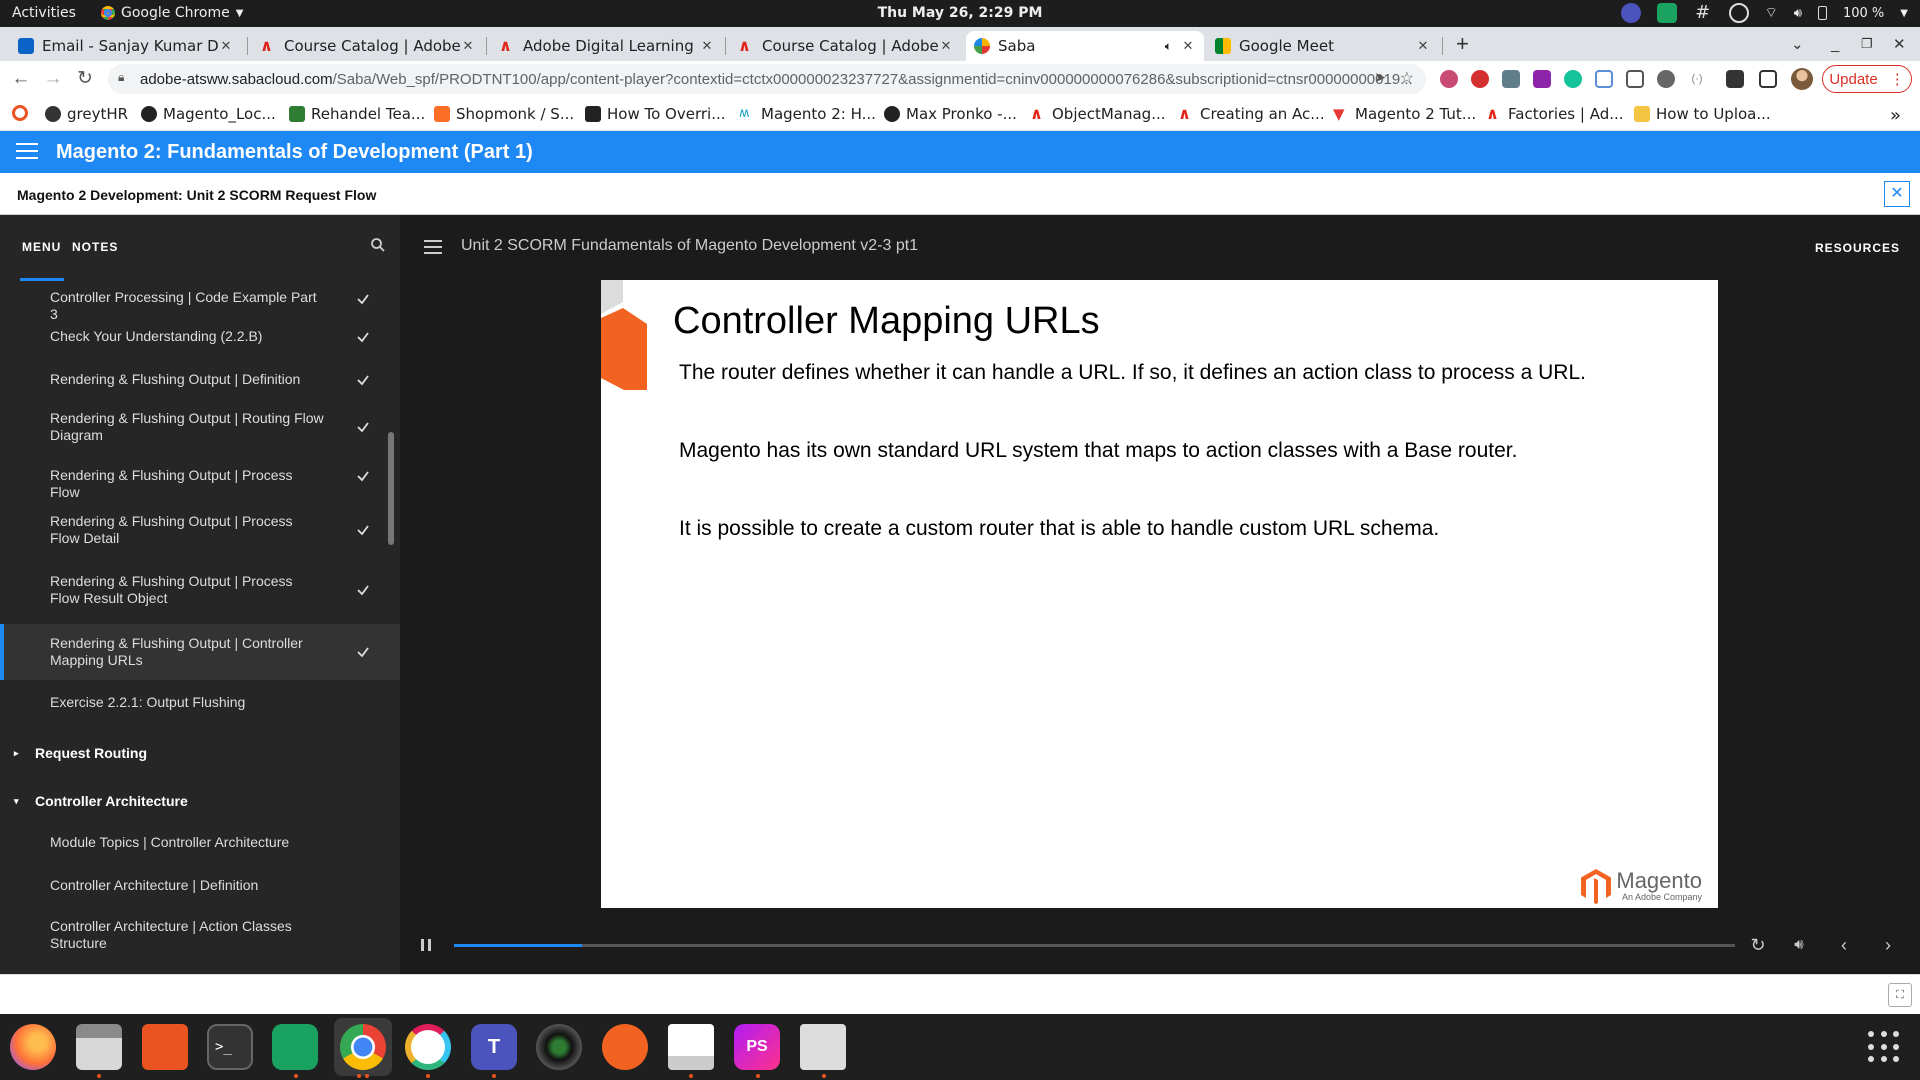 The image size is (1920, 1080). What do you see at coordinates (200, 755) in the screenshot?
I see `section-request-routing: ▸ Request Routing` at bounding box center [200, 755].